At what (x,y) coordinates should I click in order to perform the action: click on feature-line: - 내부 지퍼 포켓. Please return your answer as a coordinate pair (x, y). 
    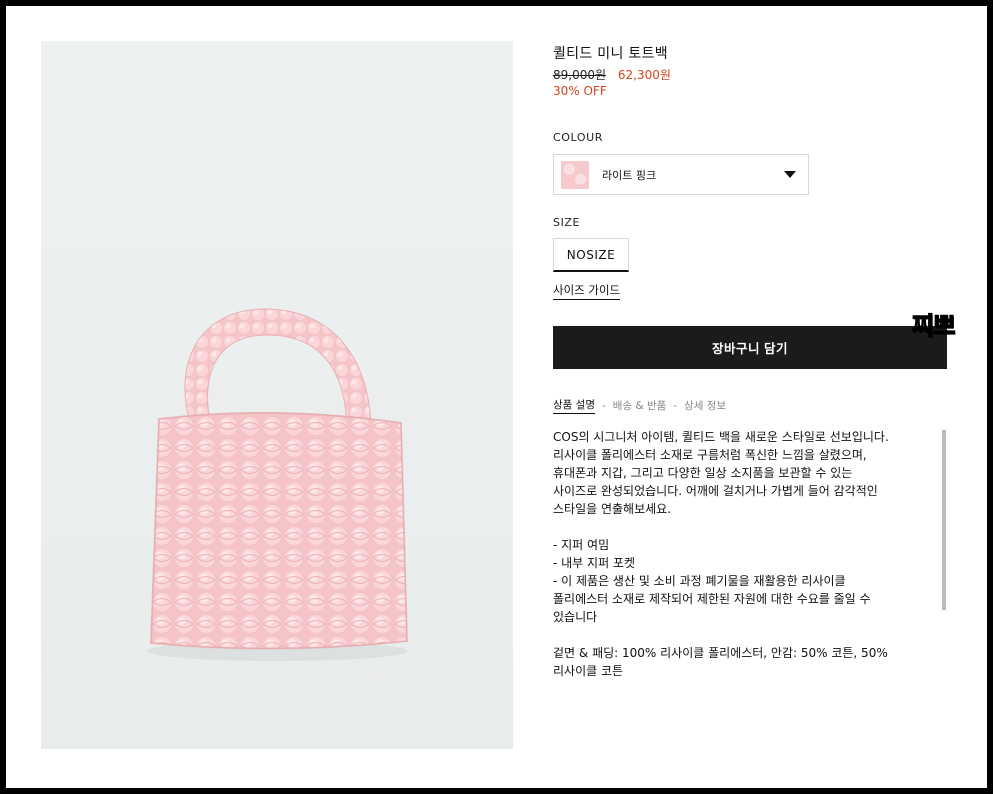
    Looking at the image, I should click on (594, 563).